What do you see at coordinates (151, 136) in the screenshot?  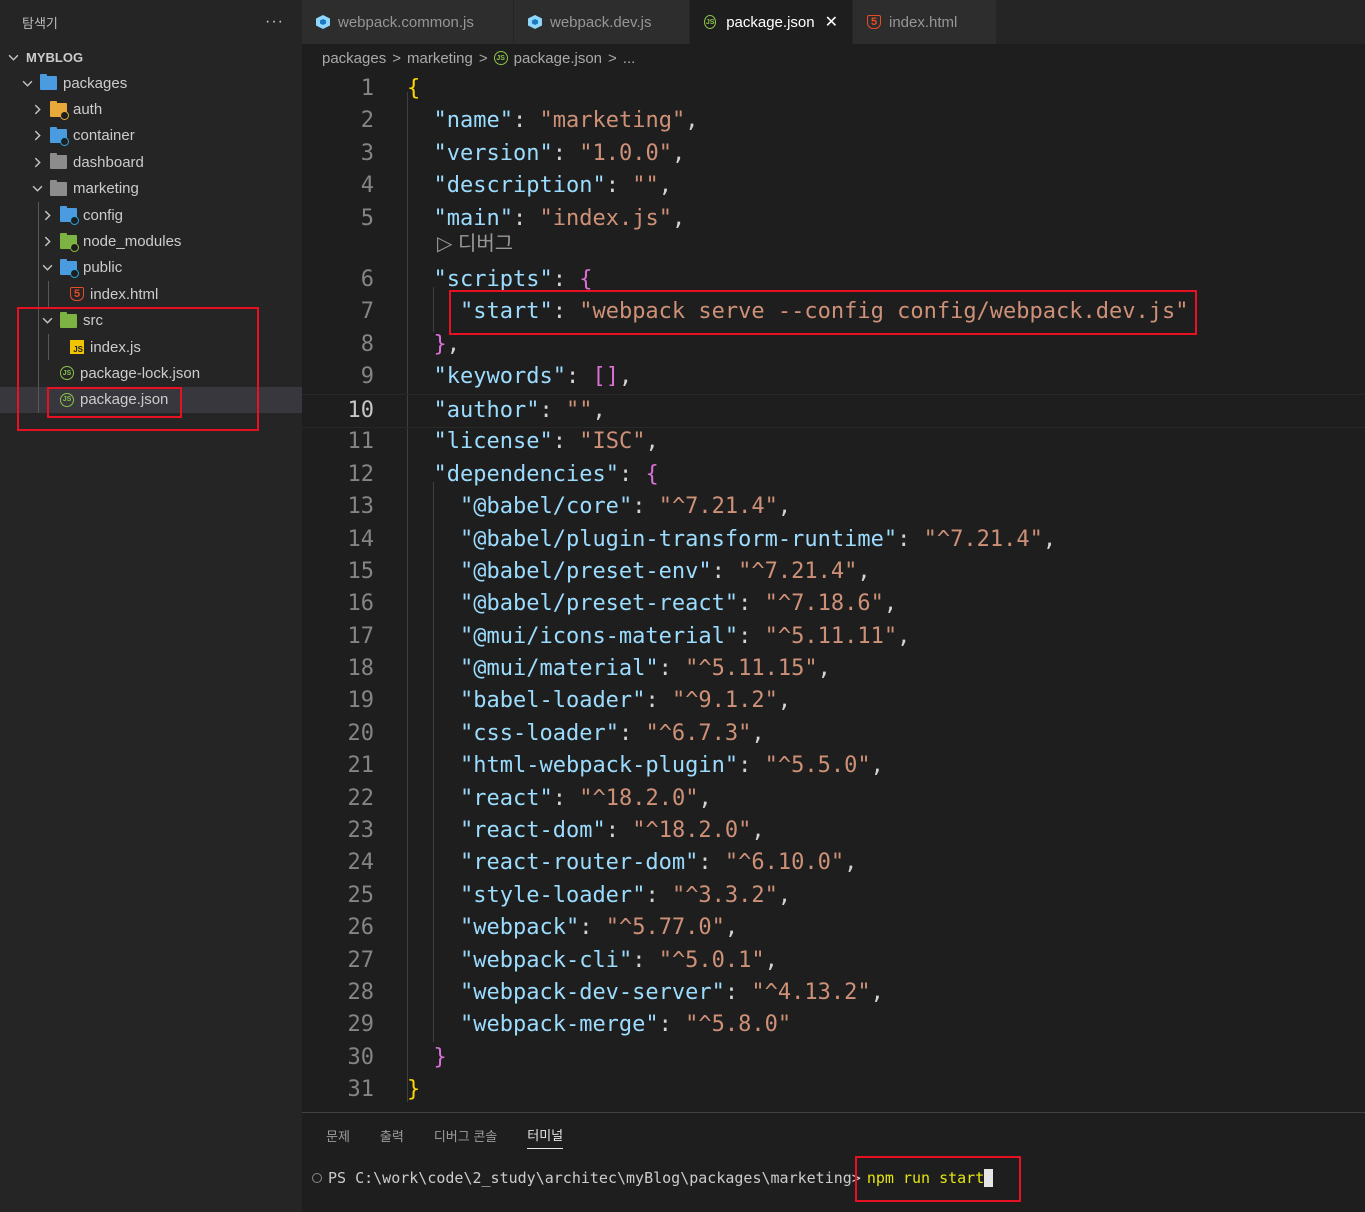 I see `tree-item-container: container` at bounding box center [151, 136].